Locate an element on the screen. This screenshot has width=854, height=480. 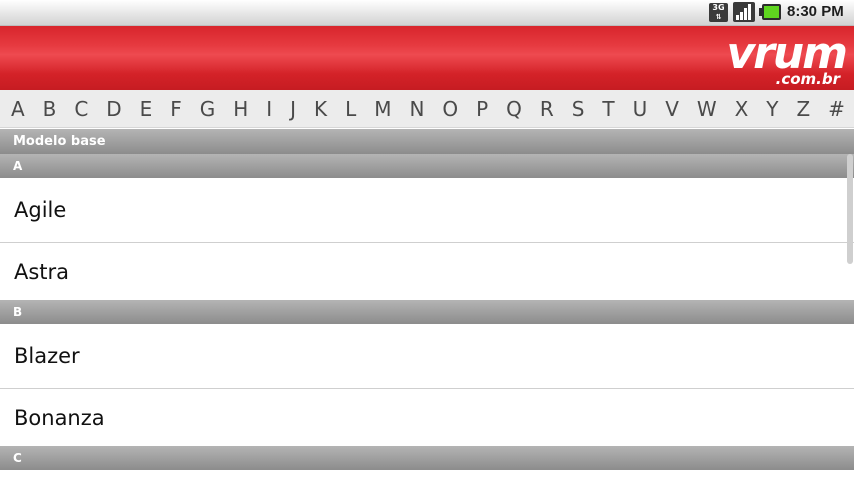
index-letter-h: H is located at coordinates (240, 109).